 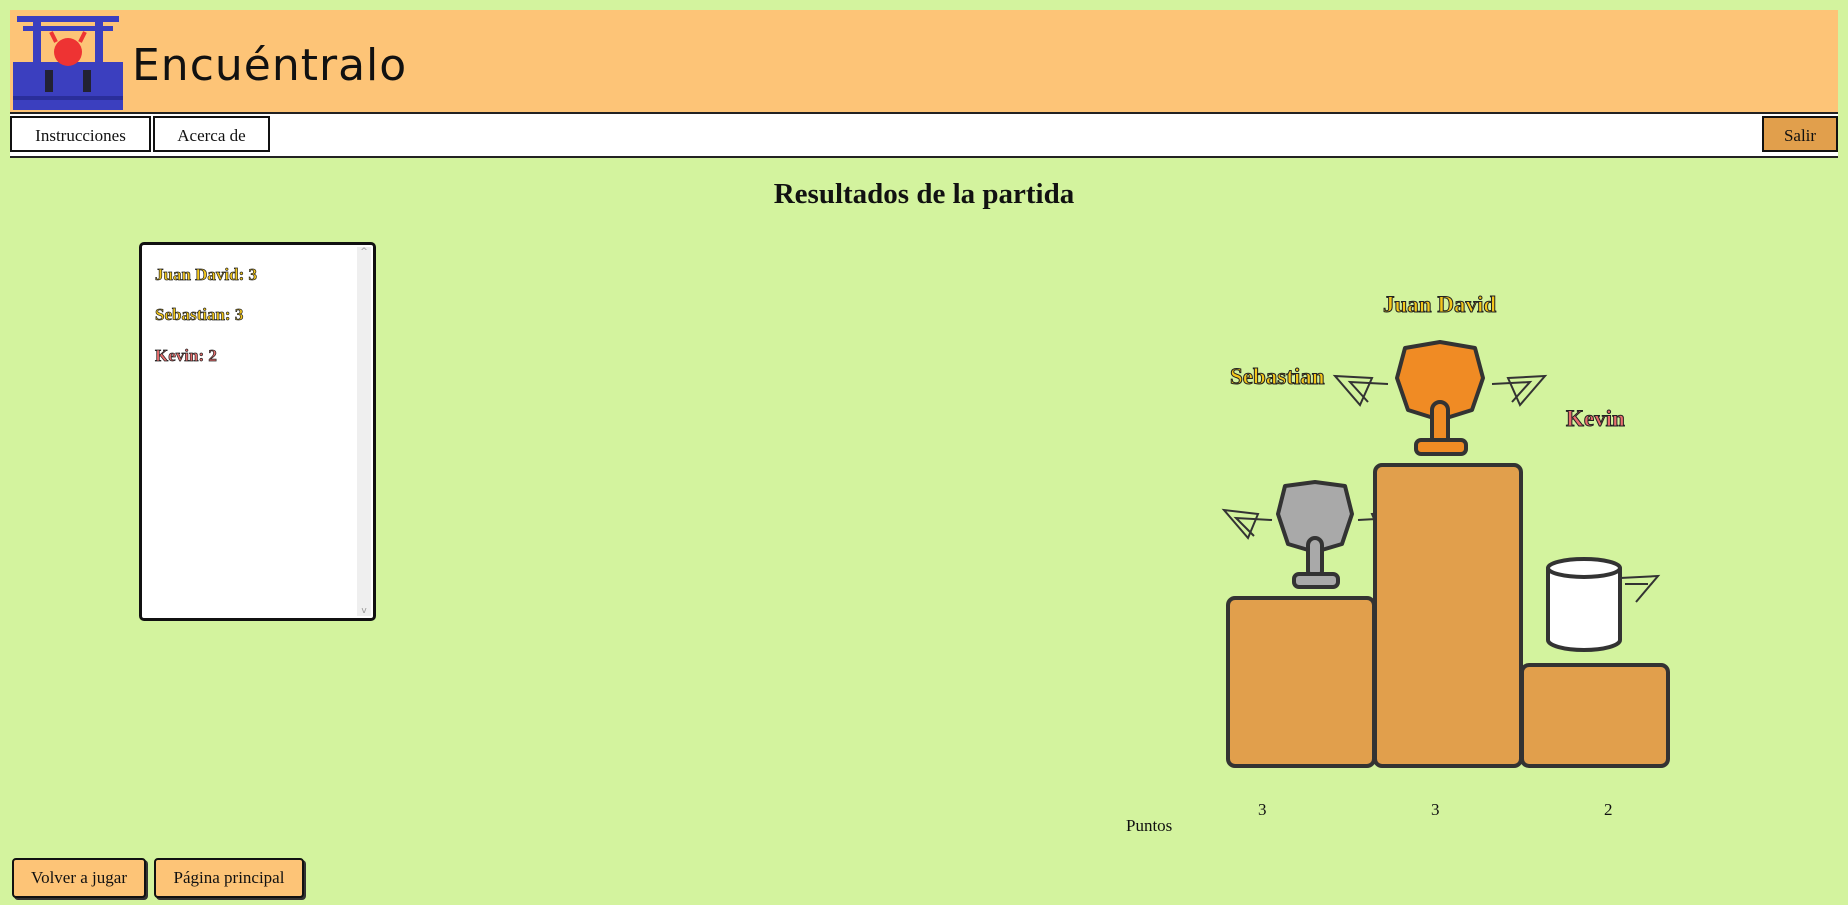 What do you see at coordinates (270, 65) in the screenshot?
I see `app-title: Encuéntralo` at bounding box center [270, 65].